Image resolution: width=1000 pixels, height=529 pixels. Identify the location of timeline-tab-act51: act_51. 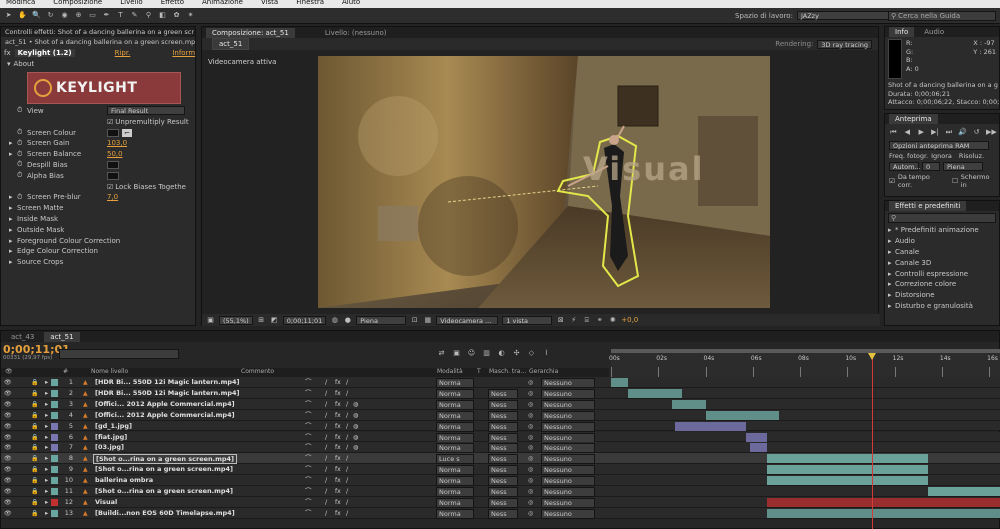
(62, 336).